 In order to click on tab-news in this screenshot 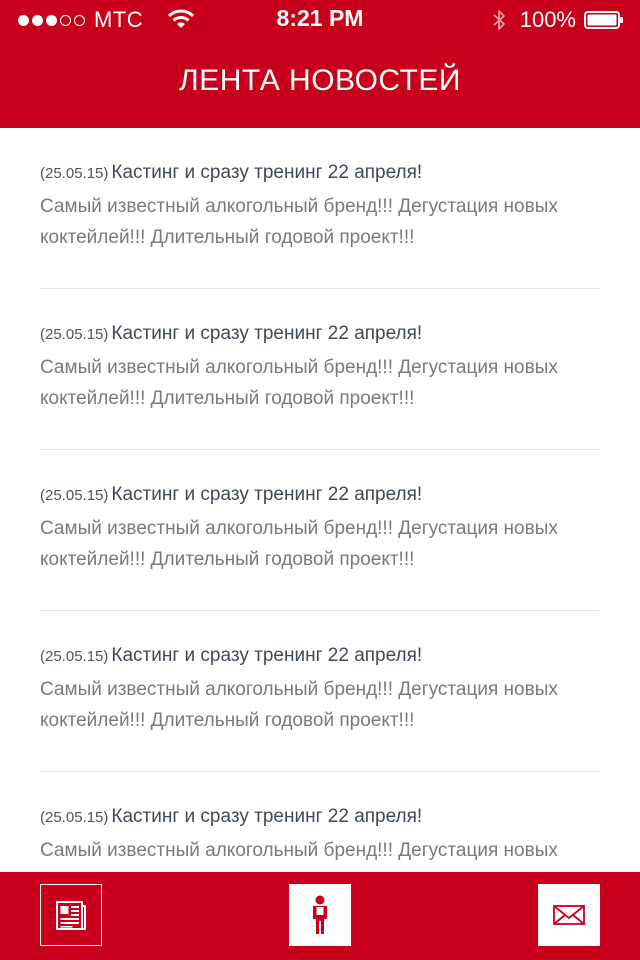, I will do `click(71, 915)`.